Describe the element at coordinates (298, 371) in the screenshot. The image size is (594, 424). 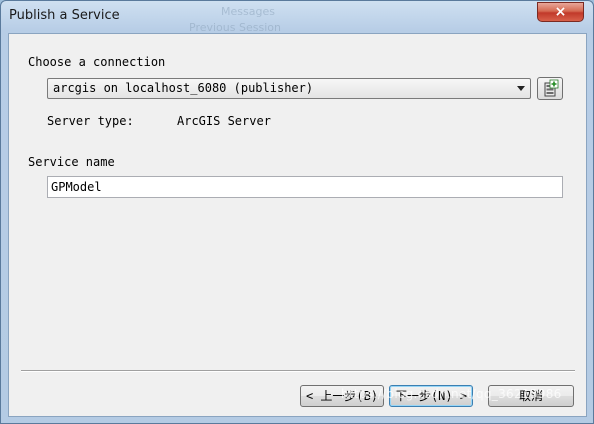
I see `footer-separator` at that location.